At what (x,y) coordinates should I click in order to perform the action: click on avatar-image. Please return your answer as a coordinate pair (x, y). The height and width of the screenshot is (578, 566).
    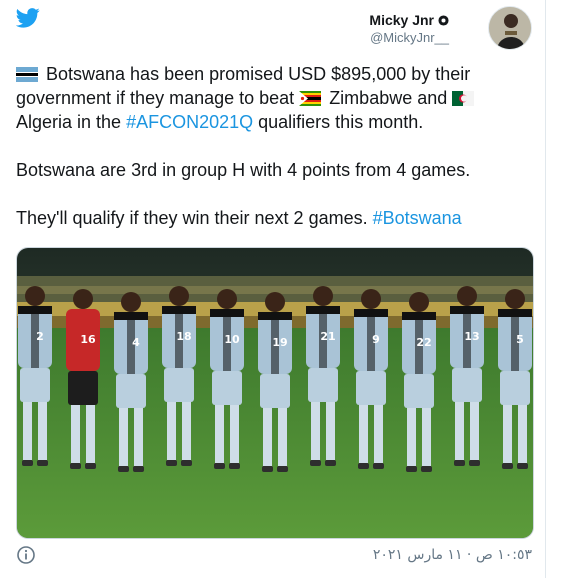
    Looking at the image, I should click on (510, 28).